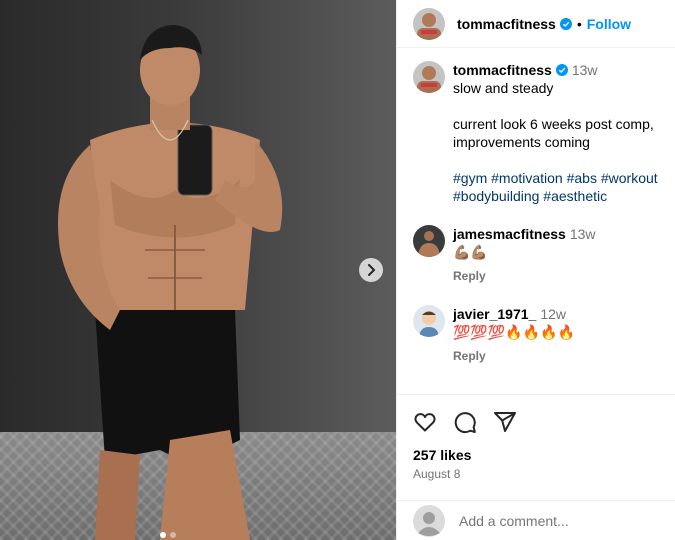 The image size is (675, 540). I want to click on author-username: tommacfitness, so click(506, 24).